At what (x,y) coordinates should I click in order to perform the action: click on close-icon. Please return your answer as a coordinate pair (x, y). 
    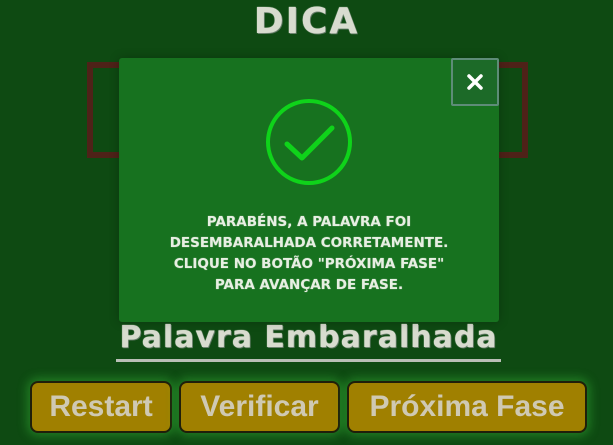
    Looking at the image, I should click on (475, 82).